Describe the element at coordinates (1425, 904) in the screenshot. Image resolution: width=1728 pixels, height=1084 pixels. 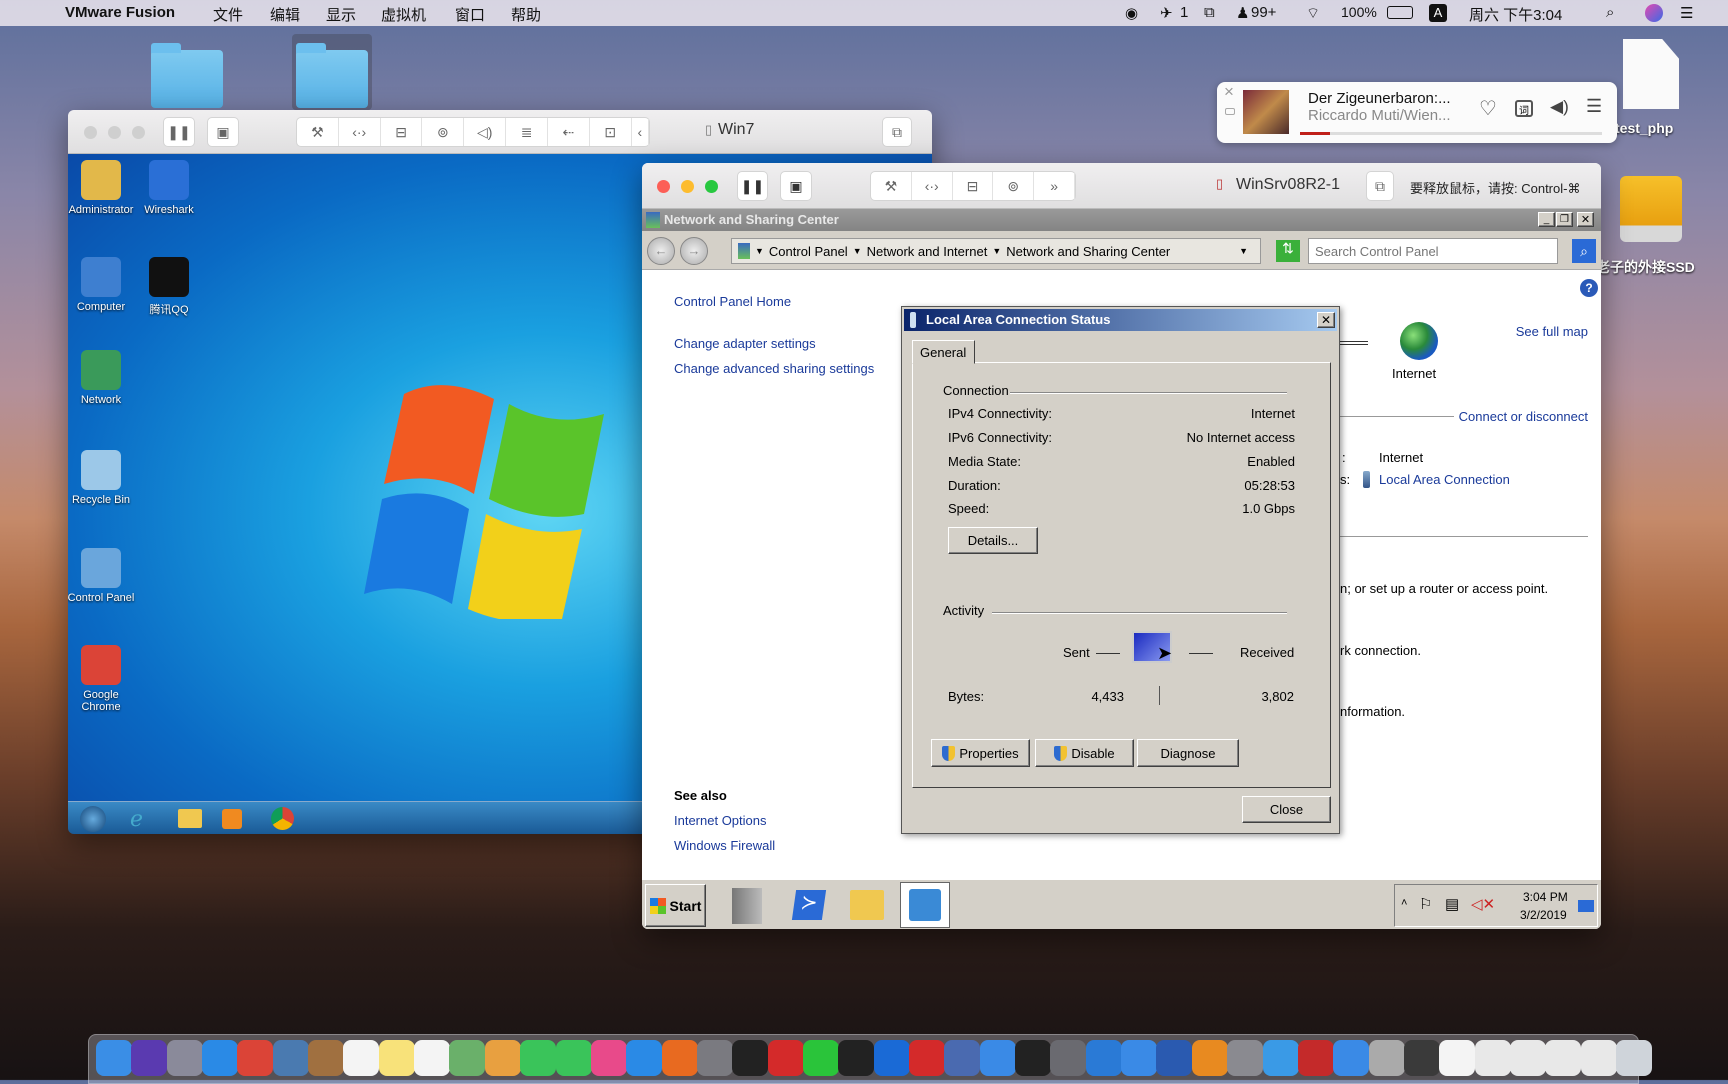
I see `flag-icon: ⚐` at that location.